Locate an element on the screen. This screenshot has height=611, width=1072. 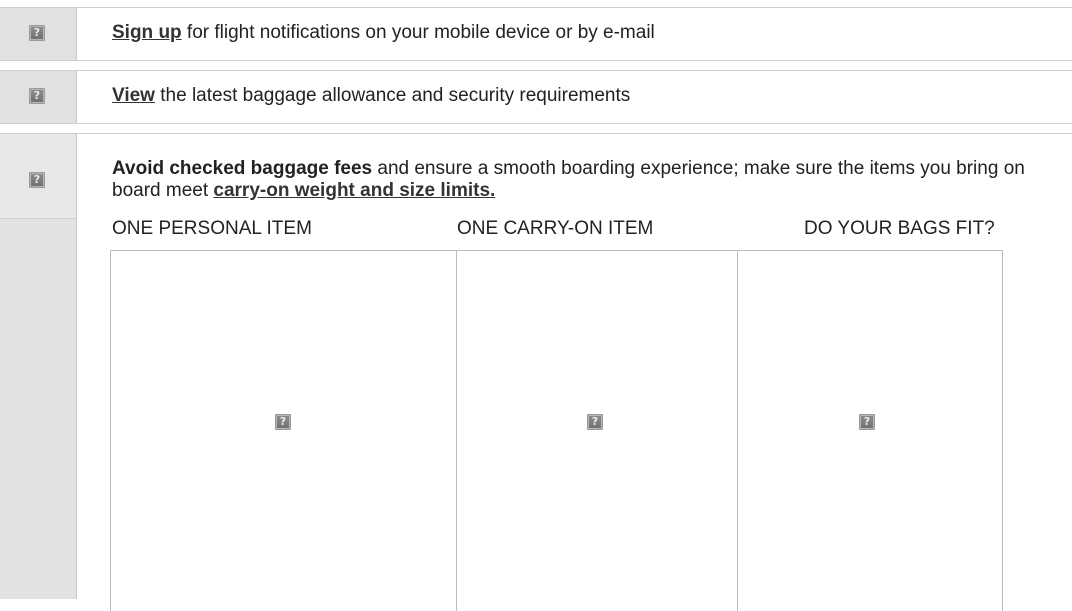
carry-on-limits-link: carry-on weight and size limits. is located at coordinates (354, 190).